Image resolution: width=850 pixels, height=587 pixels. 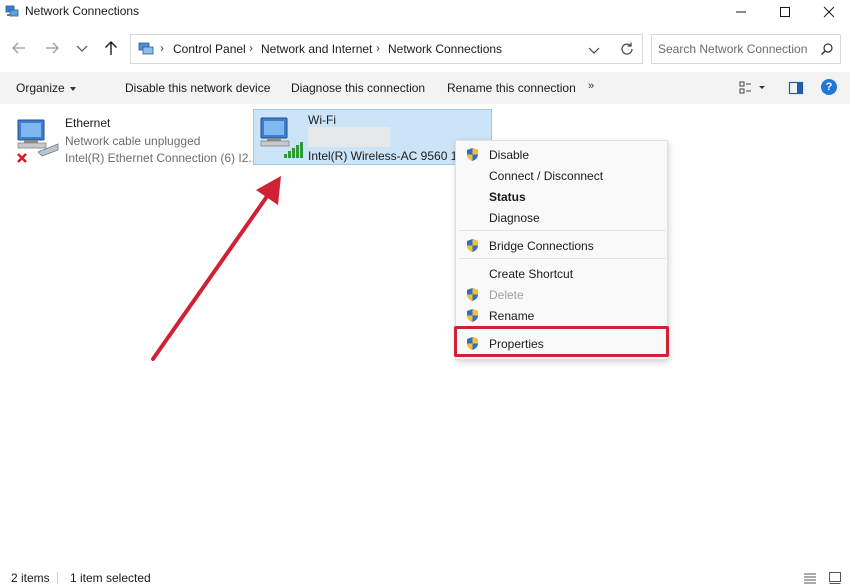 I want to click on arrow-left-icon, so click(x=18, y=48).